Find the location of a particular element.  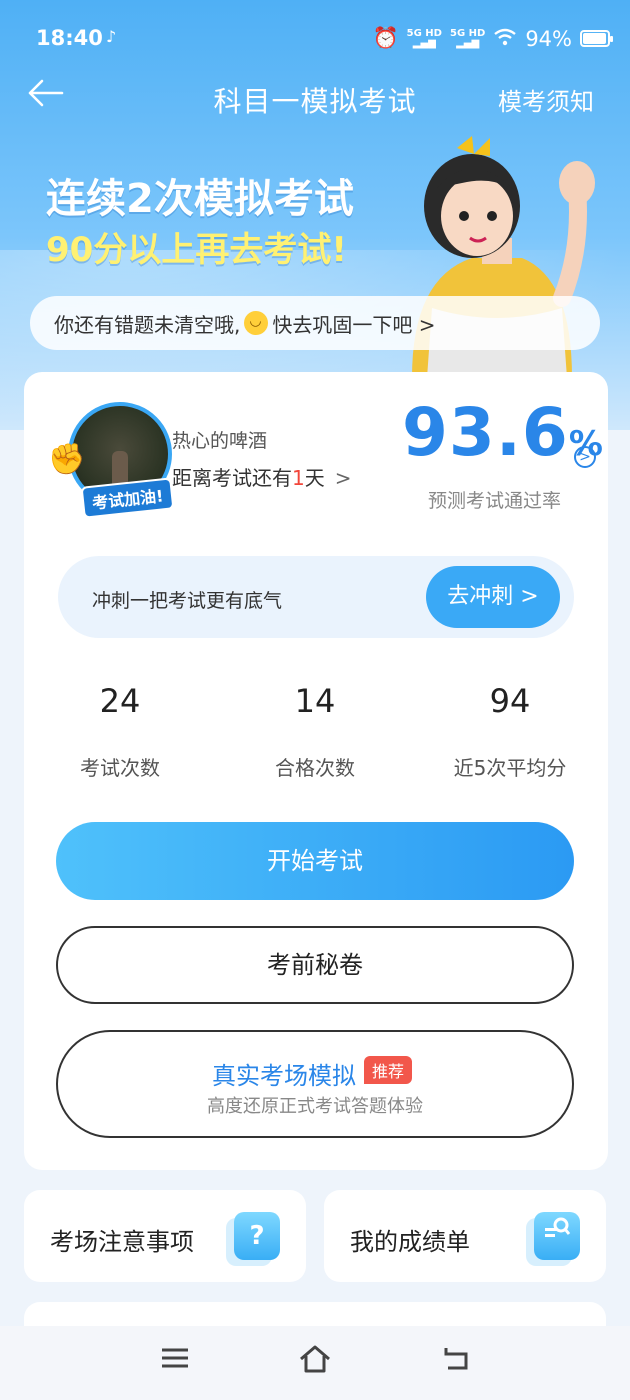

wifi-icon is located at coordinates (505, 39).